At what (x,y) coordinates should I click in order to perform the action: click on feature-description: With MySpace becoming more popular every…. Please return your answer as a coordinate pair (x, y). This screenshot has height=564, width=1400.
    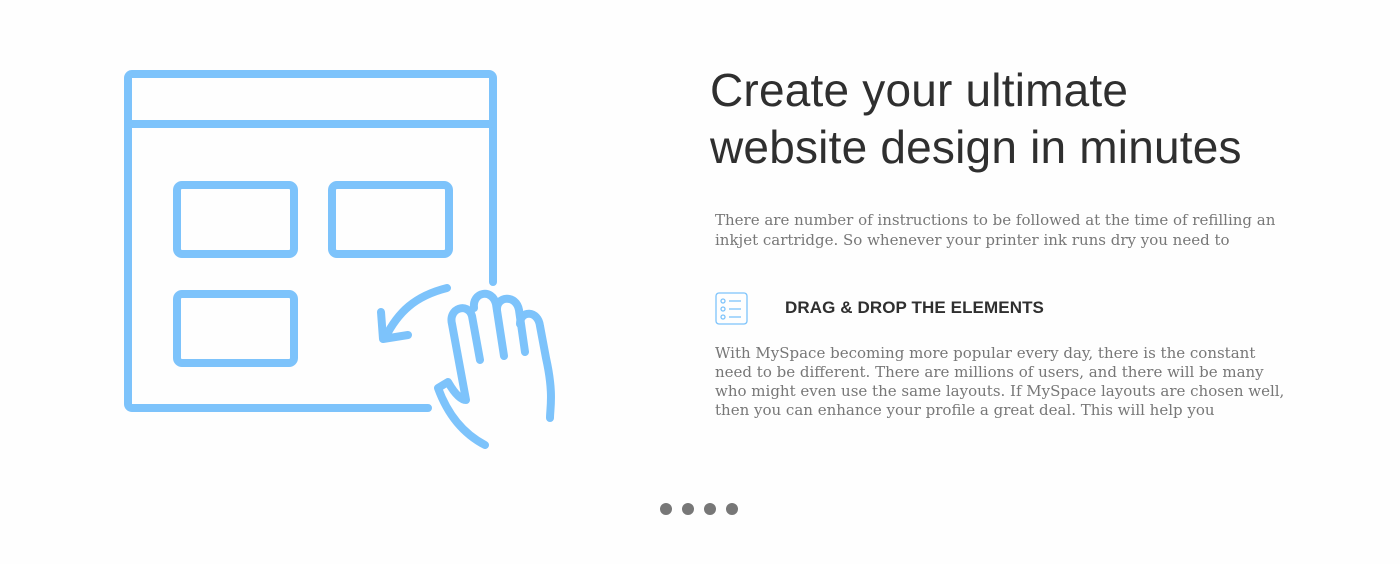
    Looking at the image, I should click on (1000, 381).